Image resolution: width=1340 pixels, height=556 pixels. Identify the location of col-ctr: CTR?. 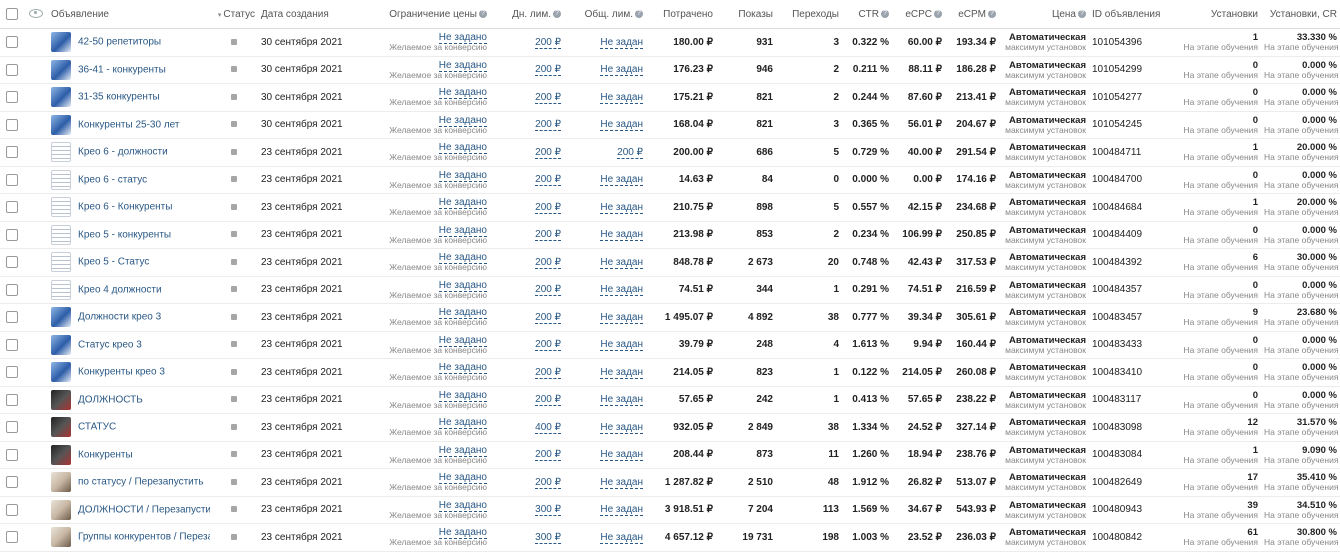
(867, 14).